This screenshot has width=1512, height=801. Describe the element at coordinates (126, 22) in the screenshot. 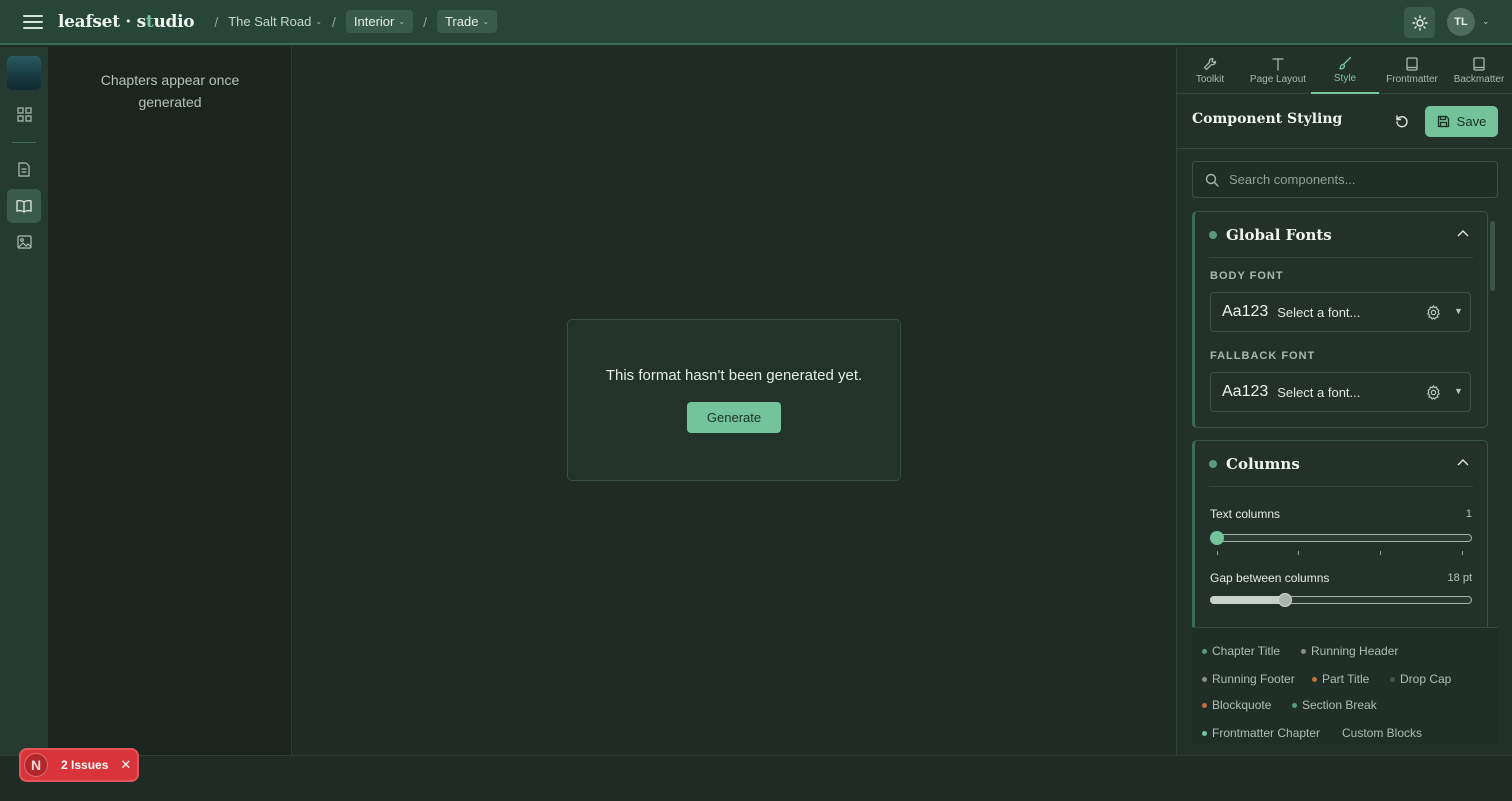

I see `app-logo: leafset · studio` at that location.